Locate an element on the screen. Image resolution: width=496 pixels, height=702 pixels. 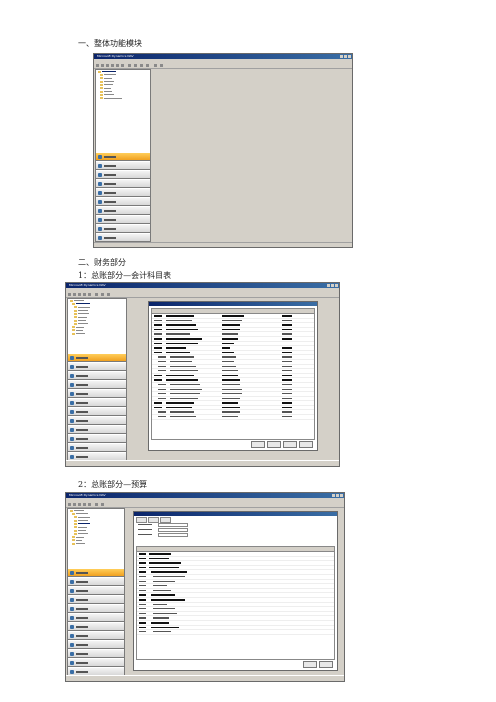
accounts-grid is located at coordinates (233, 374).